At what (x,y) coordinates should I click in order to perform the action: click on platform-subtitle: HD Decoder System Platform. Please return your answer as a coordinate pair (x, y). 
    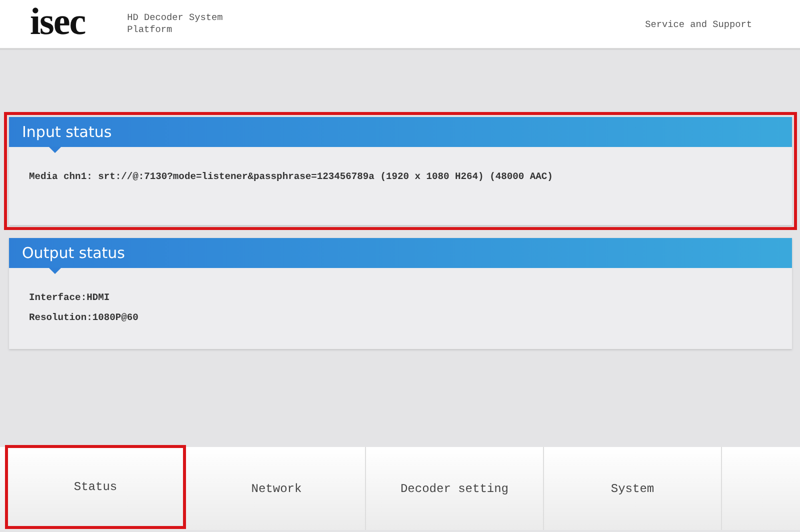
    Looking at the image, I should click on (175, 24).